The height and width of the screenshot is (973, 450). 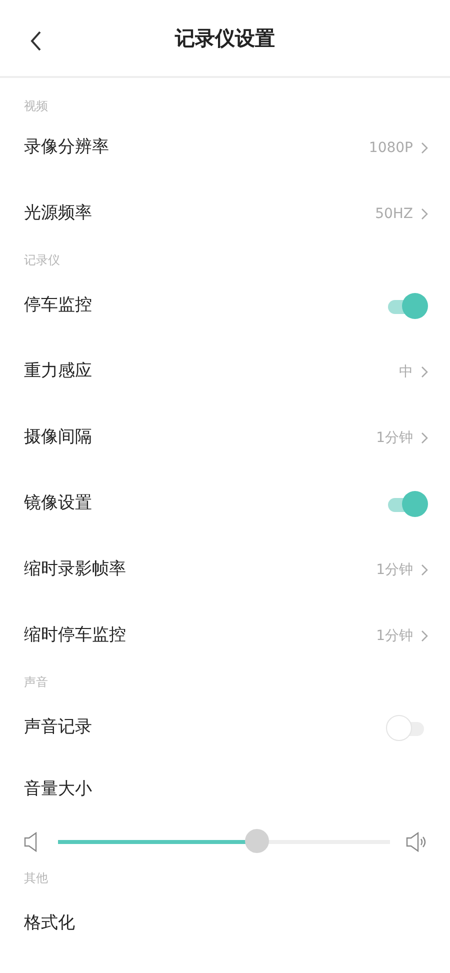 I want to click on section-label: 记录仪, so click(x=42, y=260).